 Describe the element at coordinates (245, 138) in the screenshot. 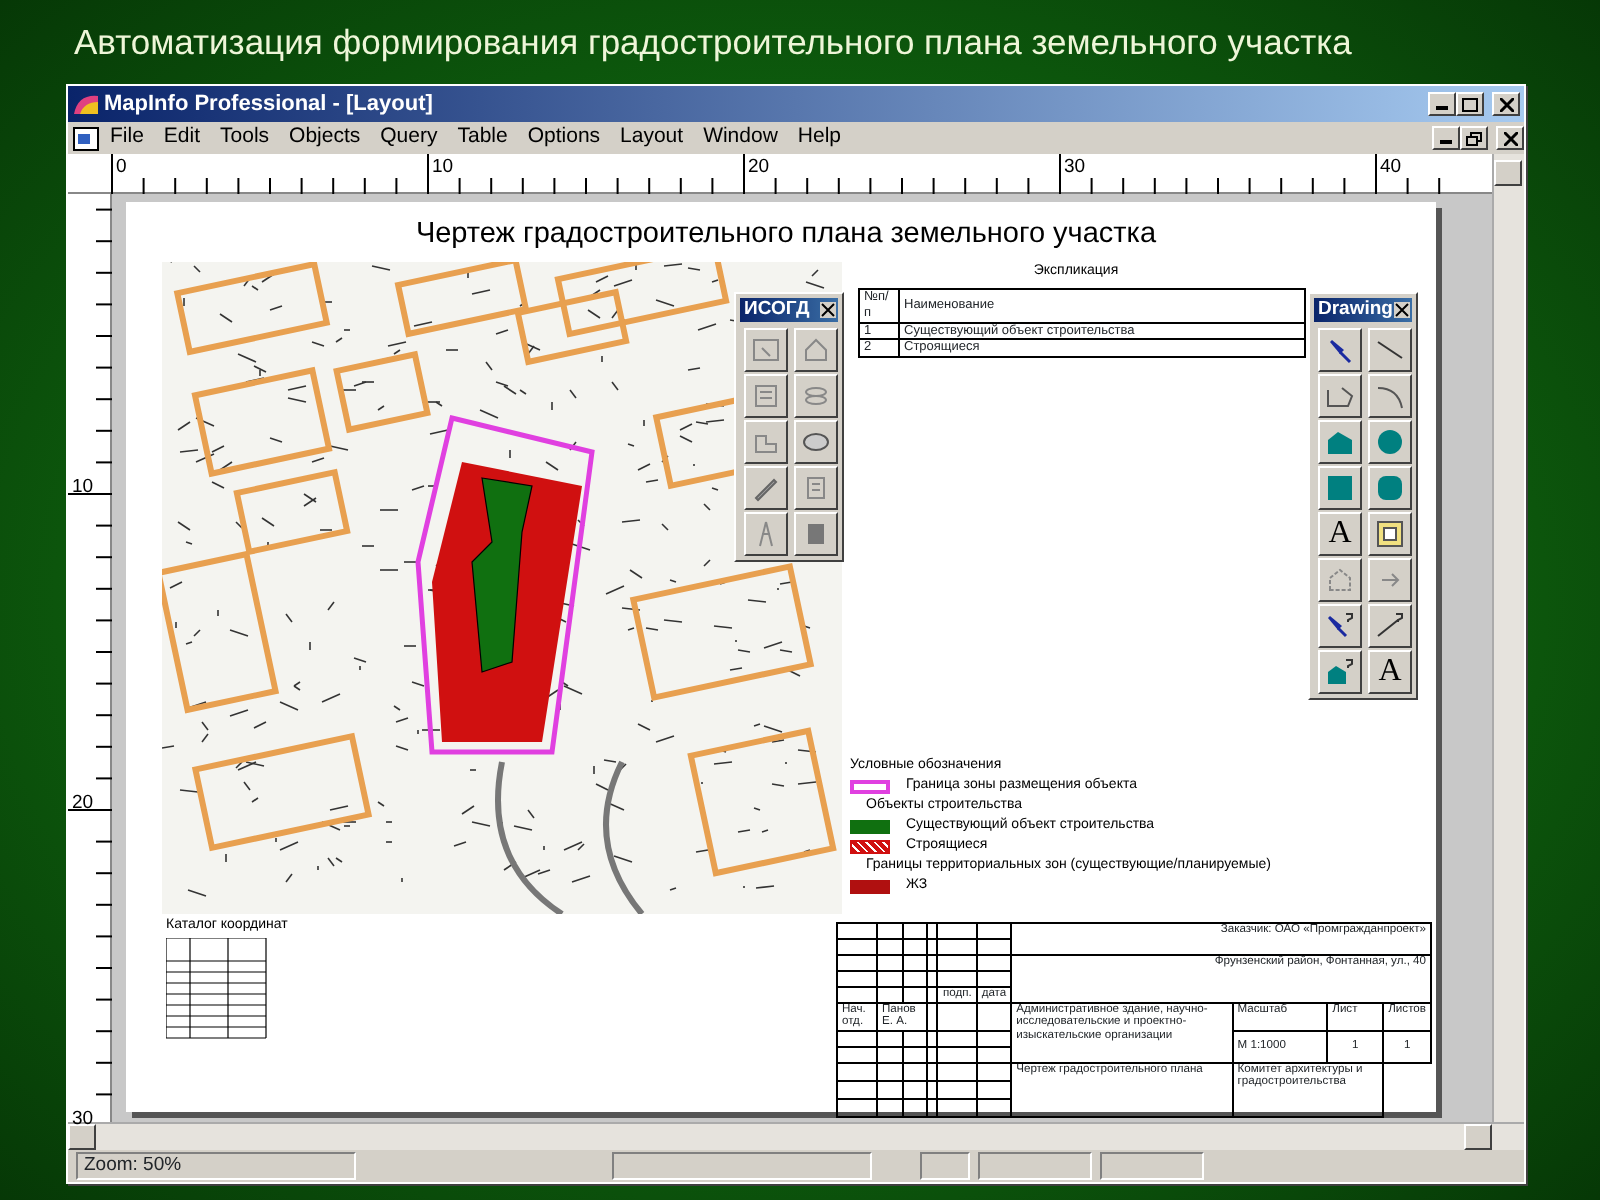

I see `menu-item: Tools` at that location.